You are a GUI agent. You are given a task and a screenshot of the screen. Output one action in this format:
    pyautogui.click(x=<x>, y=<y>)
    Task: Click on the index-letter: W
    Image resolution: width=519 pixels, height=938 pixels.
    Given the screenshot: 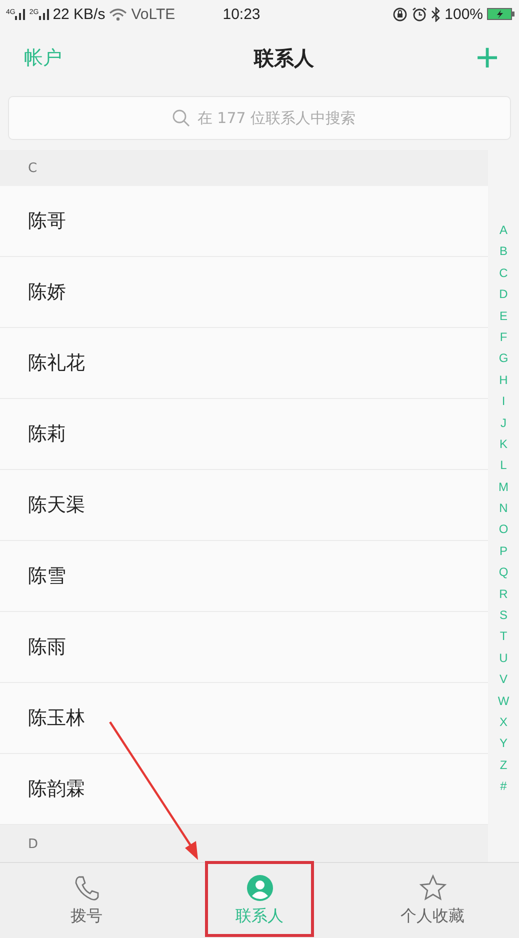 What is the action you would take?
    pyautogui.click(x=504, y=701)
    